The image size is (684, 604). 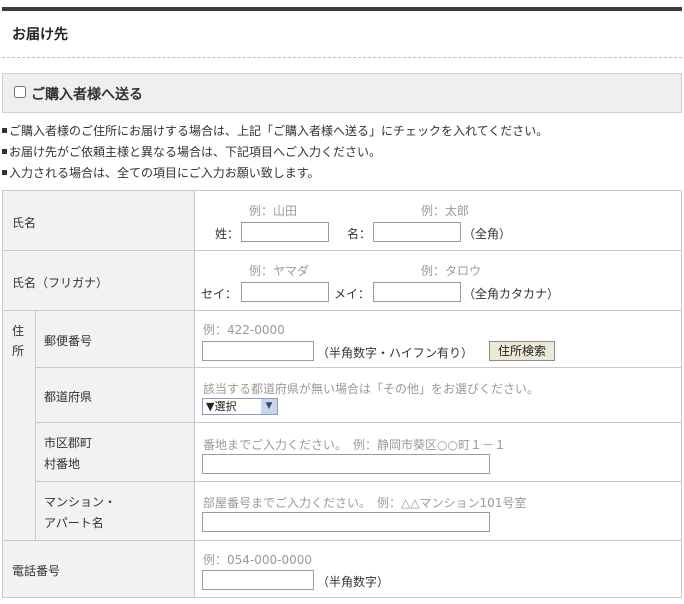 I want to click on phone-input, so click(x=258, y=580).